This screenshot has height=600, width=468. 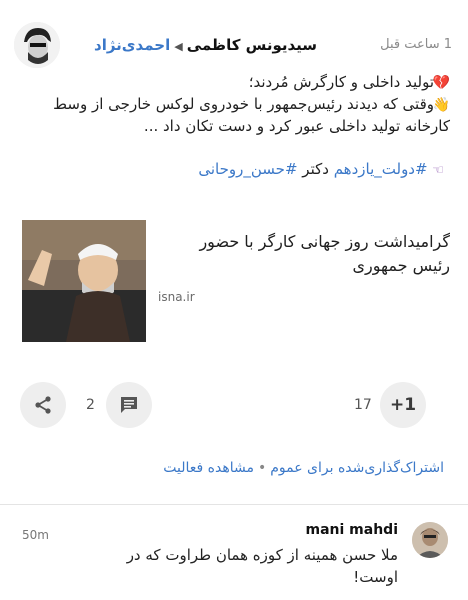 What do you see at coordinates (132, 45) in the screenshot?
I see `share-target-name: احمدی‌نژاد` at bounding box center [132, 45].